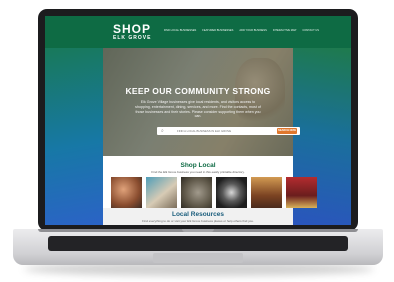  What do you see at coordinates (198, 165) in the screenshot?
I see `shop-local-title: Shop Local` at bounding box center [198, 165].